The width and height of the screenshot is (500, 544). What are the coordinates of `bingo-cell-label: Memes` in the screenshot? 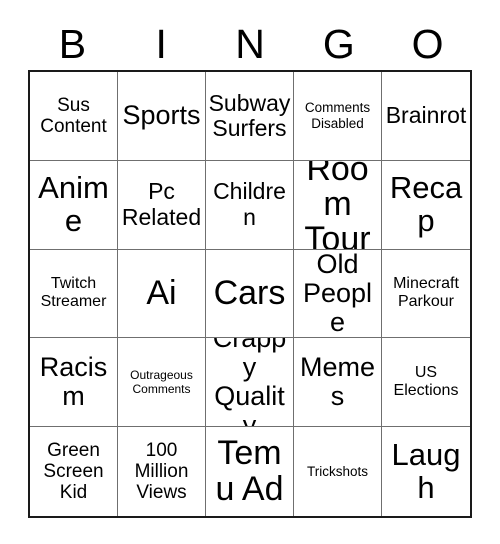 It's located at (337, 382).